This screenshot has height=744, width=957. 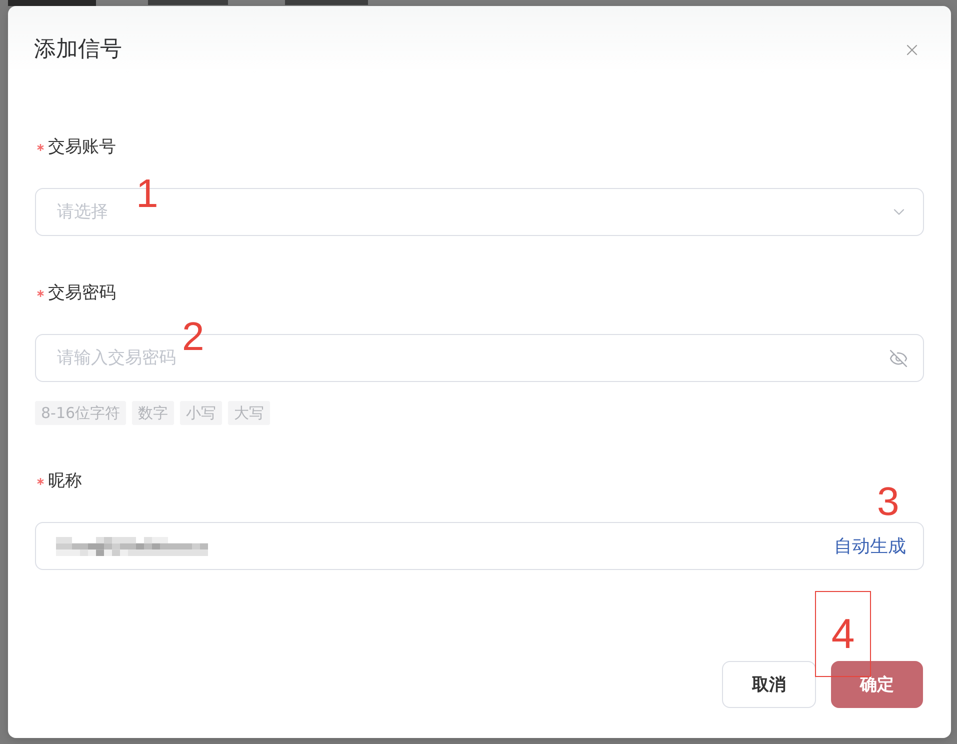 What do you see at coordinates (870, 546) in the screenshot?
I see `auto-generate-link: 自动生成` at bounding box center [870, 546].